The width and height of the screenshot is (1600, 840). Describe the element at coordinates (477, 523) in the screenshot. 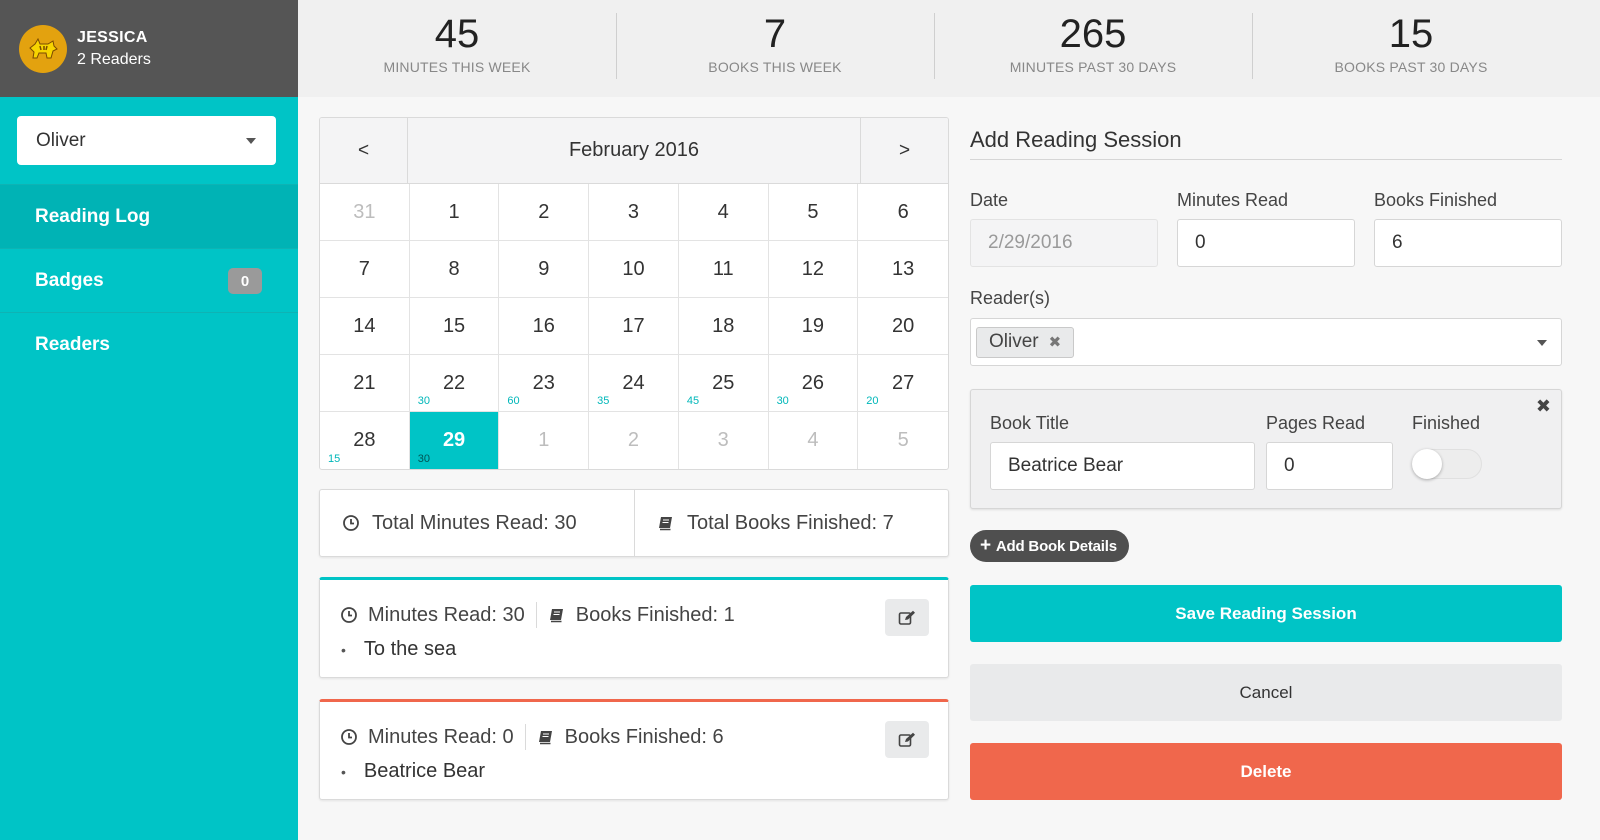

I see `total-minutes: Total Minutes Read: 30` at that location.